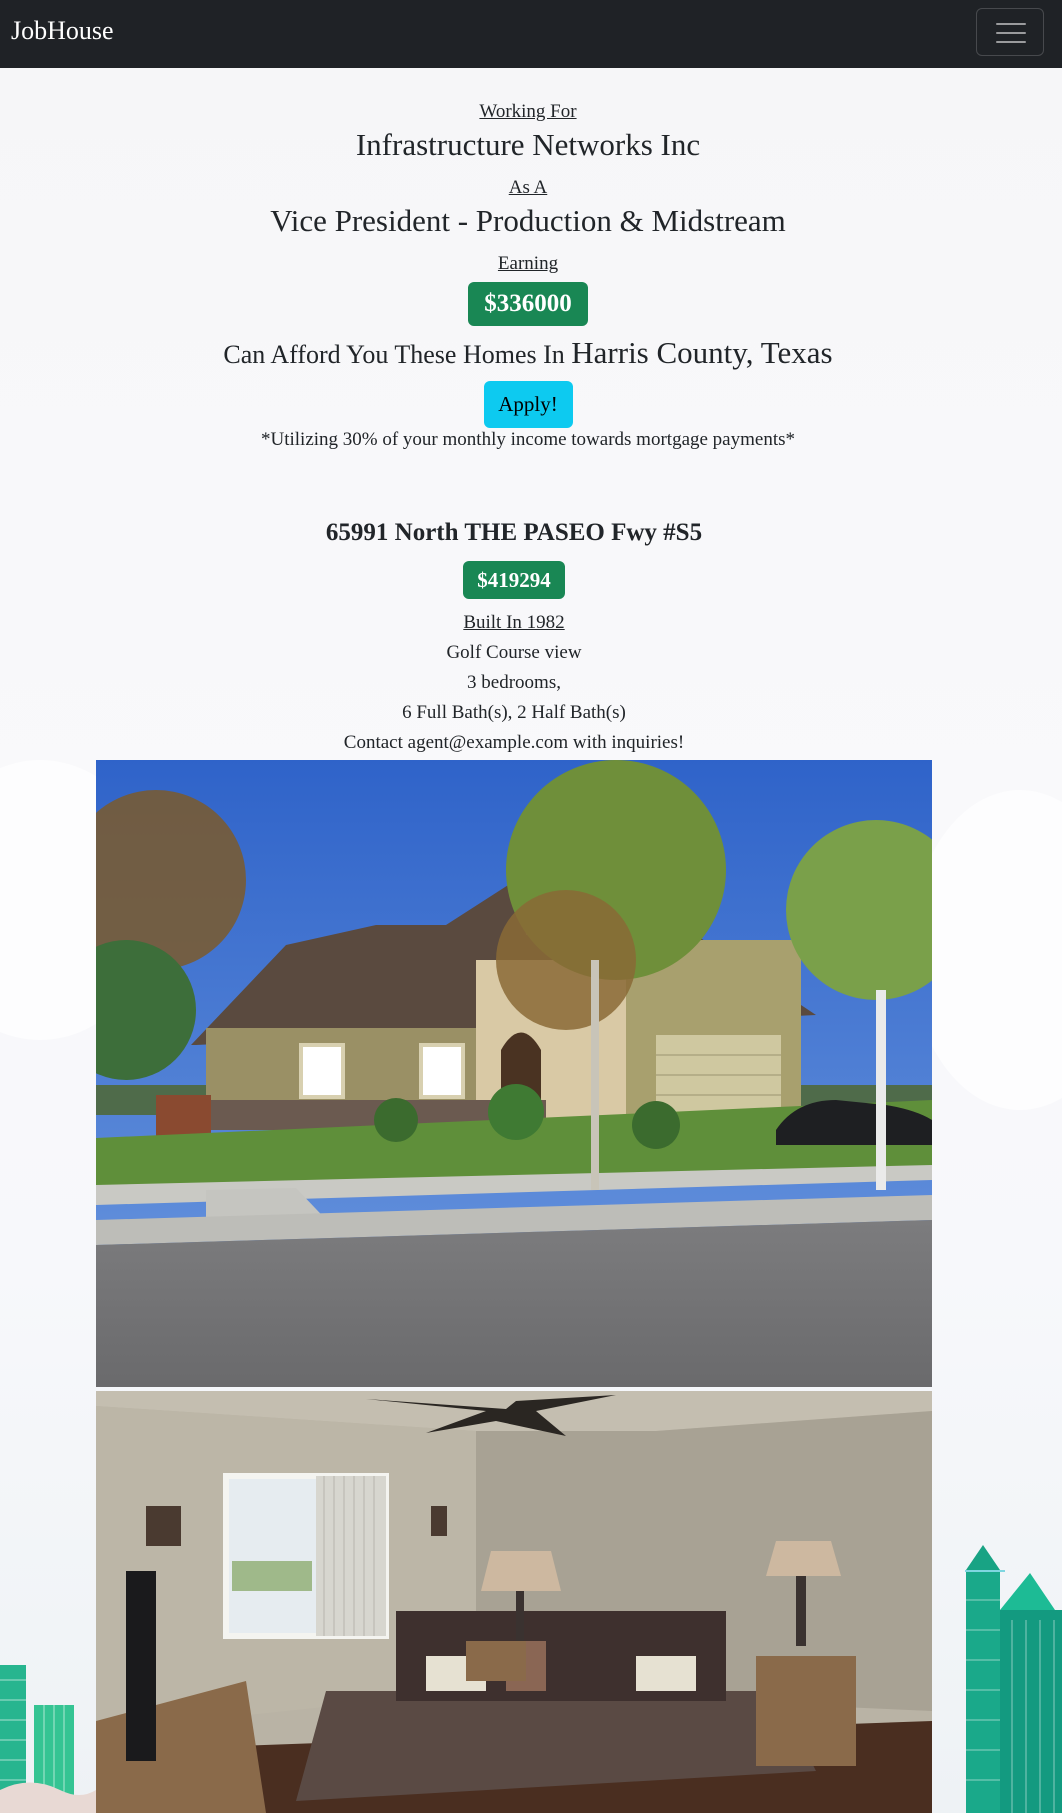 The image size is (1062, 1813). What do you see at coordinates (528, 263) in the screenshot?
I see `earning-label: Earning` at bounding box center [528, 263].